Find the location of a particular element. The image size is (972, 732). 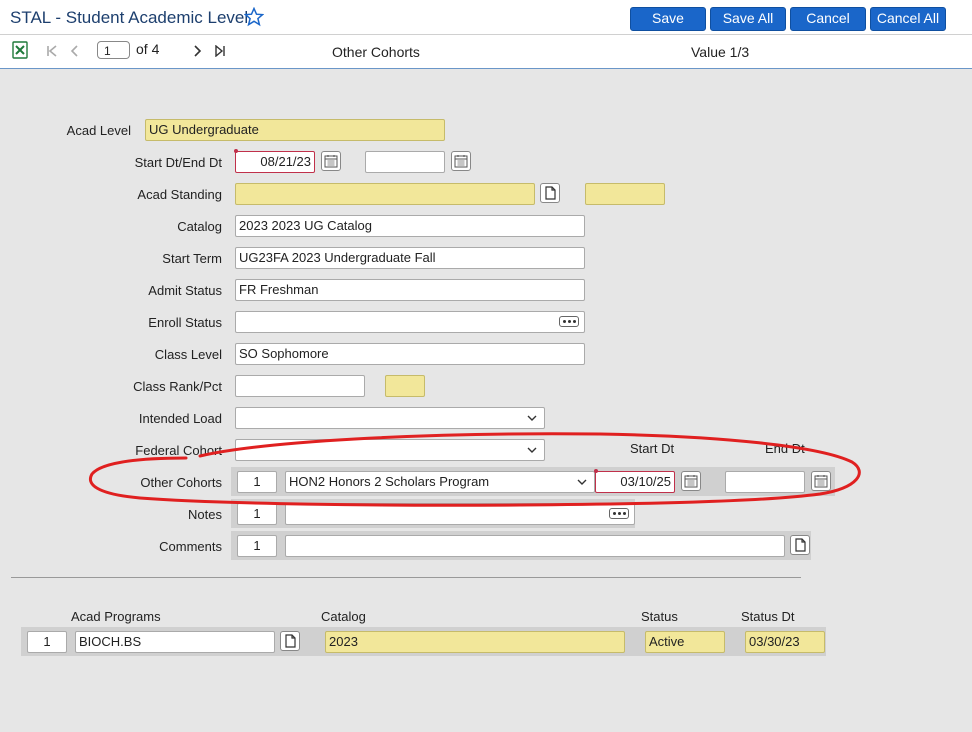

section-divider is located at coordinates (406, 577).